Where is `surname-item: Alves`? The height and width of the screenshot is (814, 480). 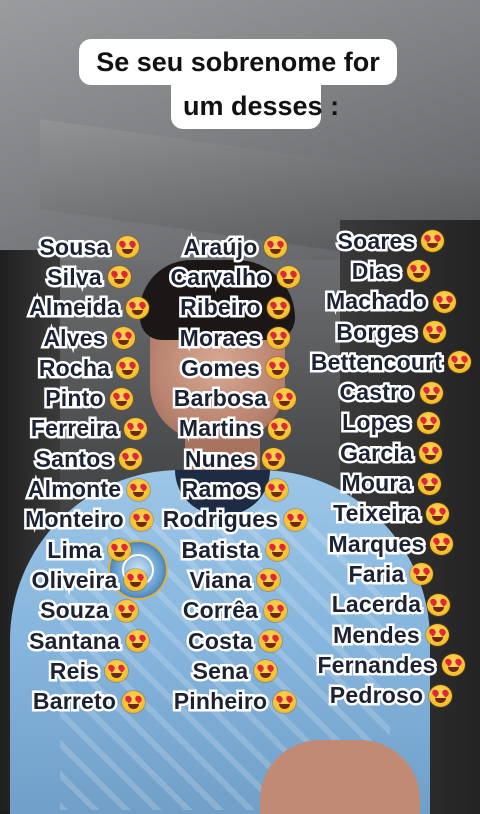
surname-item: Alves is located at coordinates (89, 337).